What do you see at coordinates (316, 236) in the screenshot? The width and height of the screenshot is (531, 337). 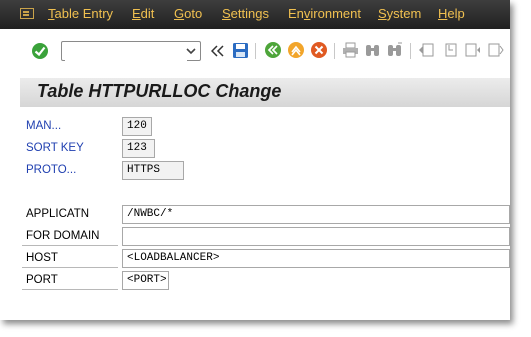 I see `field-for-domain-input` at bounding box center [316, 236].